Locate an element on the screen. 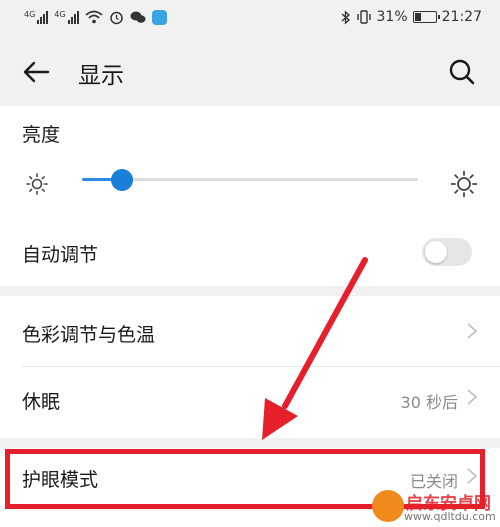  signal-1-icon: 4G is located at coordinates (36, 17).